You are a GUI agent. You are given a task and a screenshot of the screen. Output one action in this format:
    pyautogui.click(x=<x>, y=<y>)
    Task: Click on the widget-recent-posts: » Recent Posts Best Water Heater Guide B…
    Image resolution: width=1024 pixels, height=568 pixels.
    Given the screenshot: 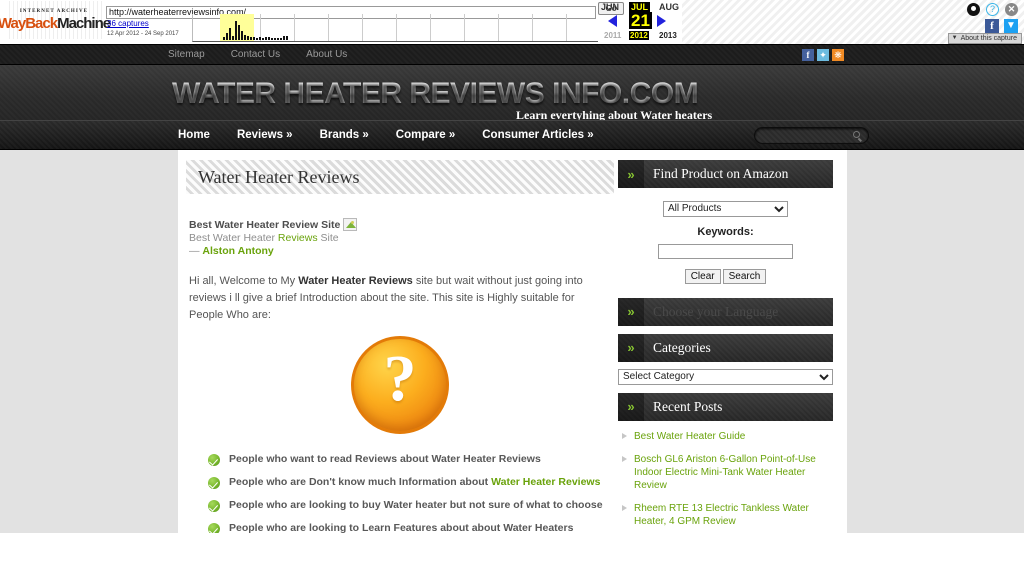 What is the action you would take?
    pyautogui.click(x=725, y=463)
    